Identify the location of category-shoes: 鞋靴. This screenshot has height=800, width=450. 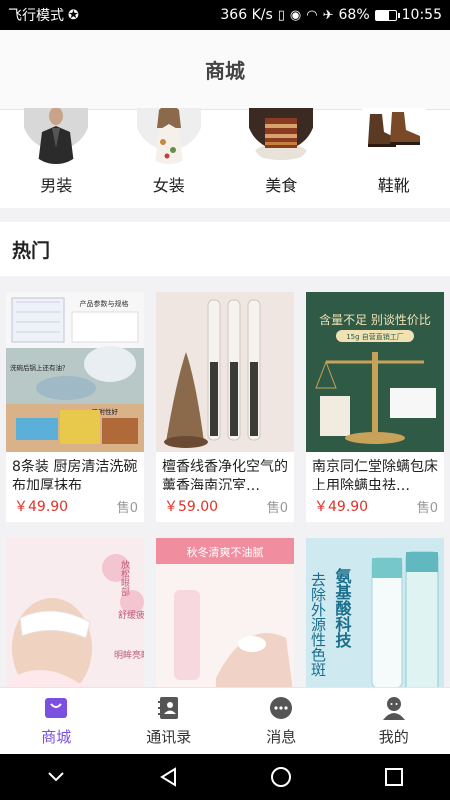
(394, 158).